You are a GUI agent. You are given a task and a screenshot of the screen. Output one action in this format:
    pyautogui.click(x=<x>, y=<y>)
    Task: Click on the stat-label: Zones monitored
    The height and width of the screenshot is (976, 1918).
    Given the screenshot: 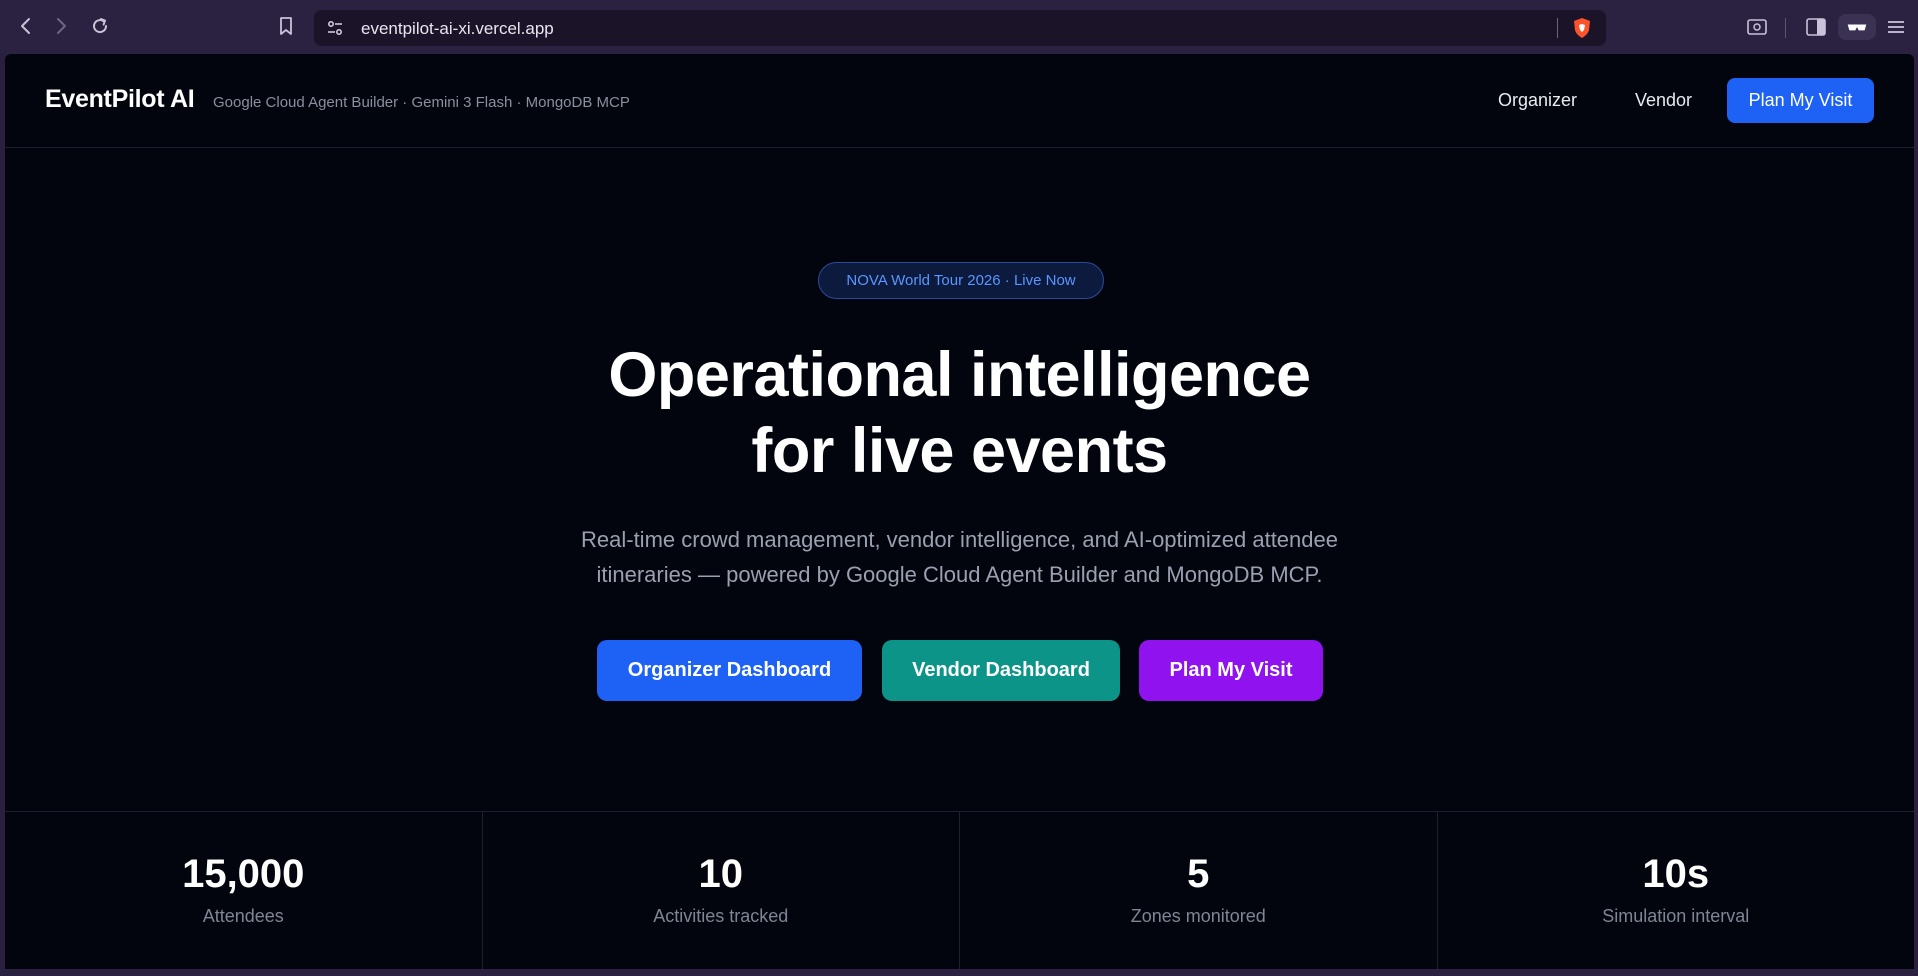 What is the action you would take?
    pyautogui.click(x=1198, y=916)
    